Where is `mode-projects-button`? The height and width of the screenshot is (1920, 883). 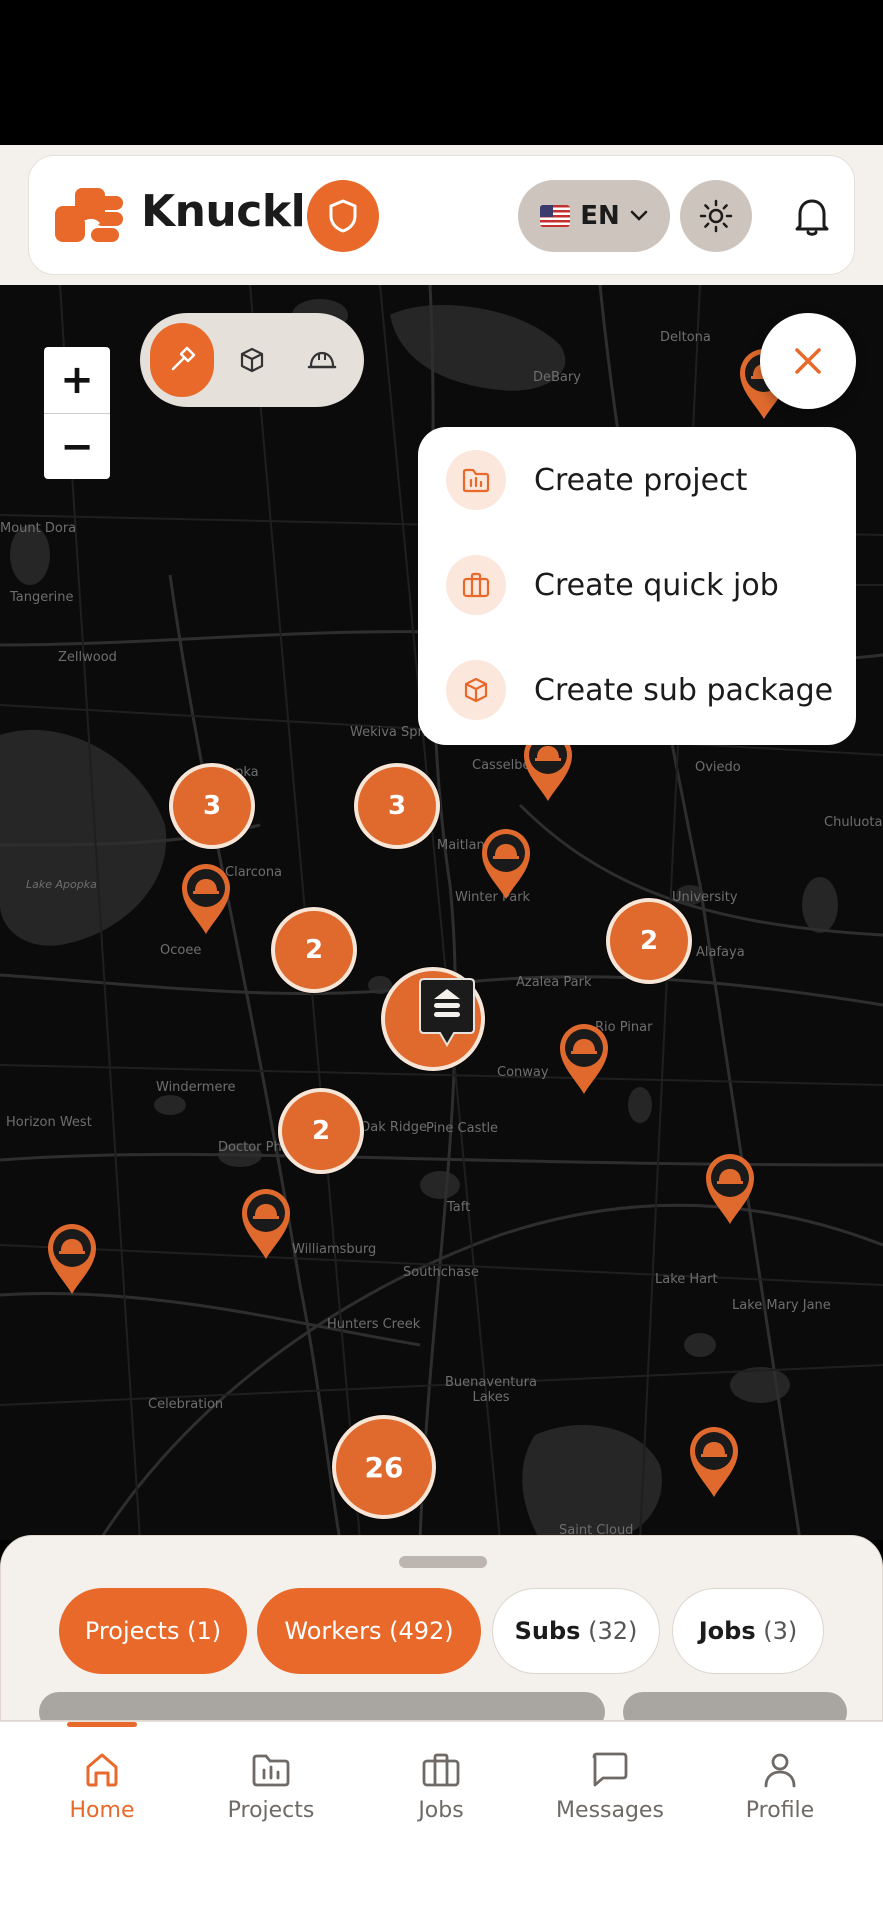 mode-projects-button is located at coordinates (182, 360).